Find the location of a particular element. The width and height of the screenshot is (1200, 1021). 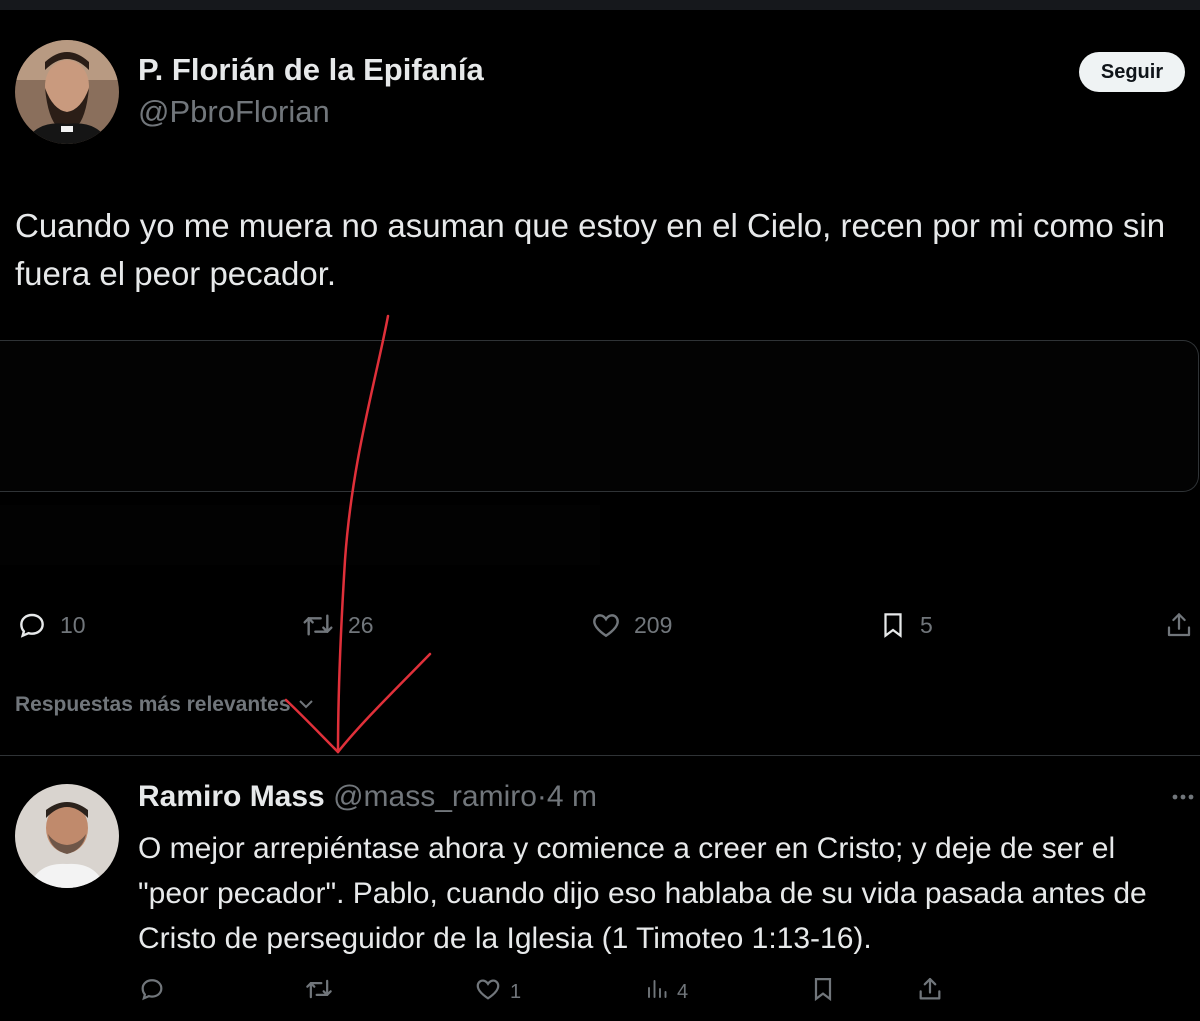

share-action is located at coordinates (1179, 625).